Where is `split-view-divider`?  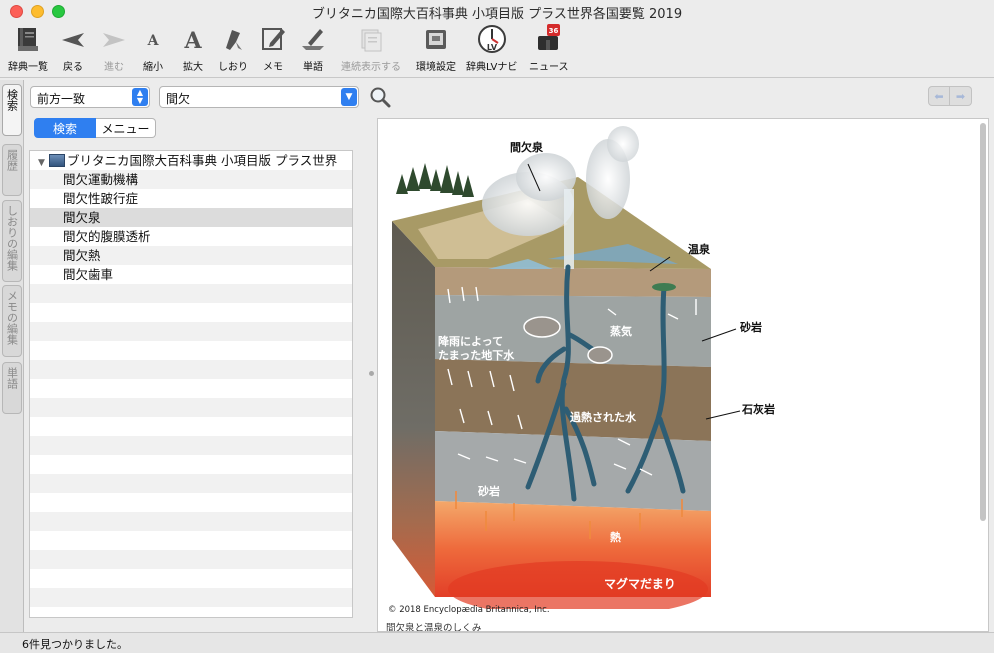 split-view-divider is located at coordinates (371, 356).